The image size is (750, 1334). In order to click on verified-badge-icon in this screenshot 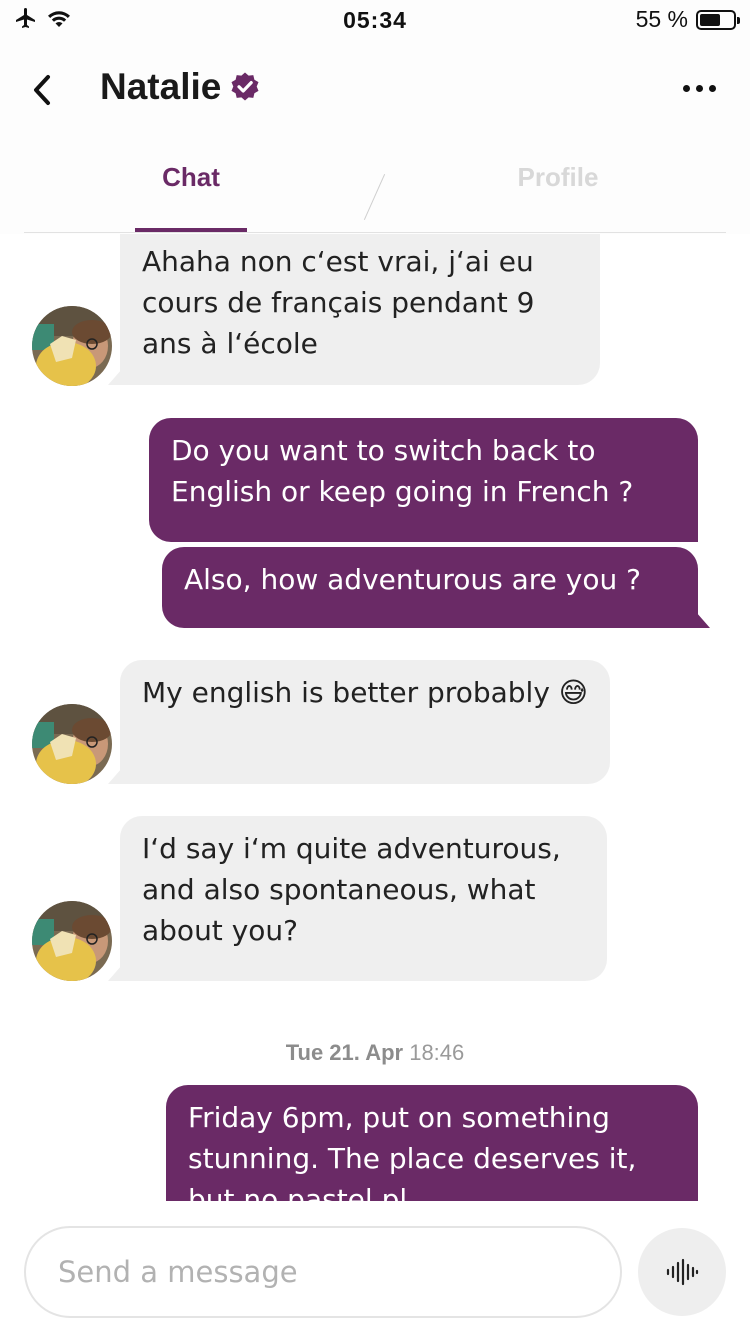, I will do `click(245, 86)`.